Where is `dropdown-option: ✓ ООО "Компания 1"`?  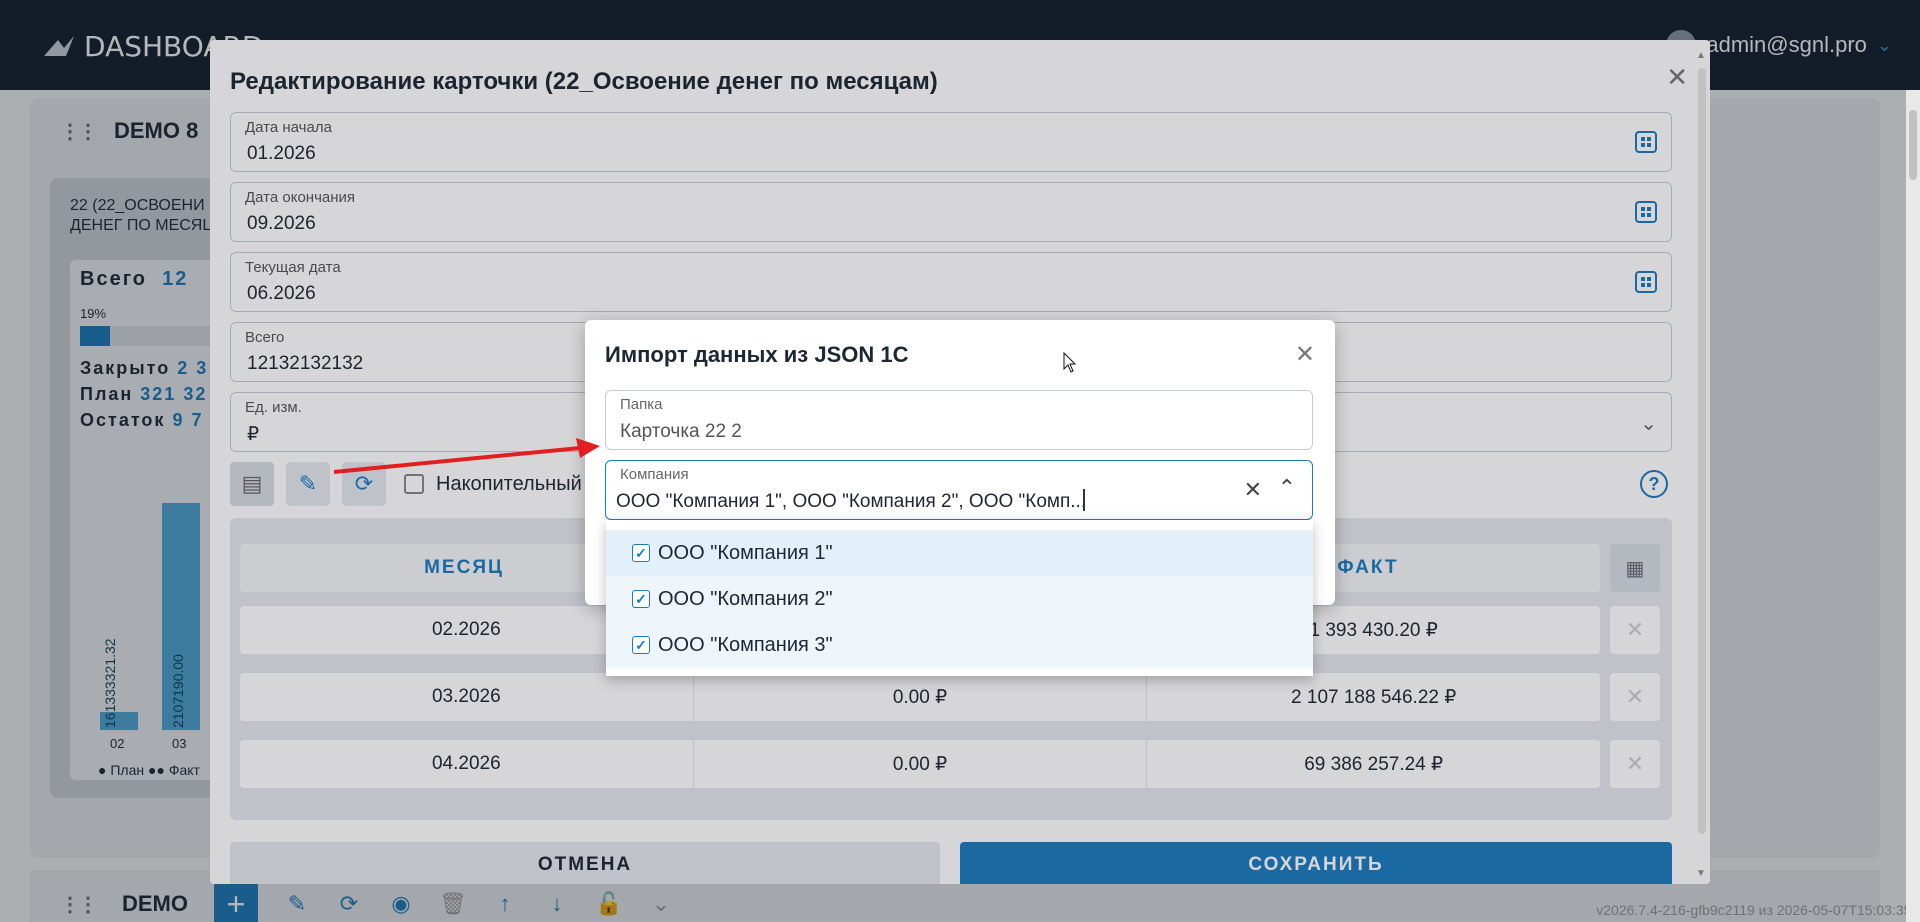 dropdown-option: ✓ ООО "Компания 1" is located at coordinates (959, 553).